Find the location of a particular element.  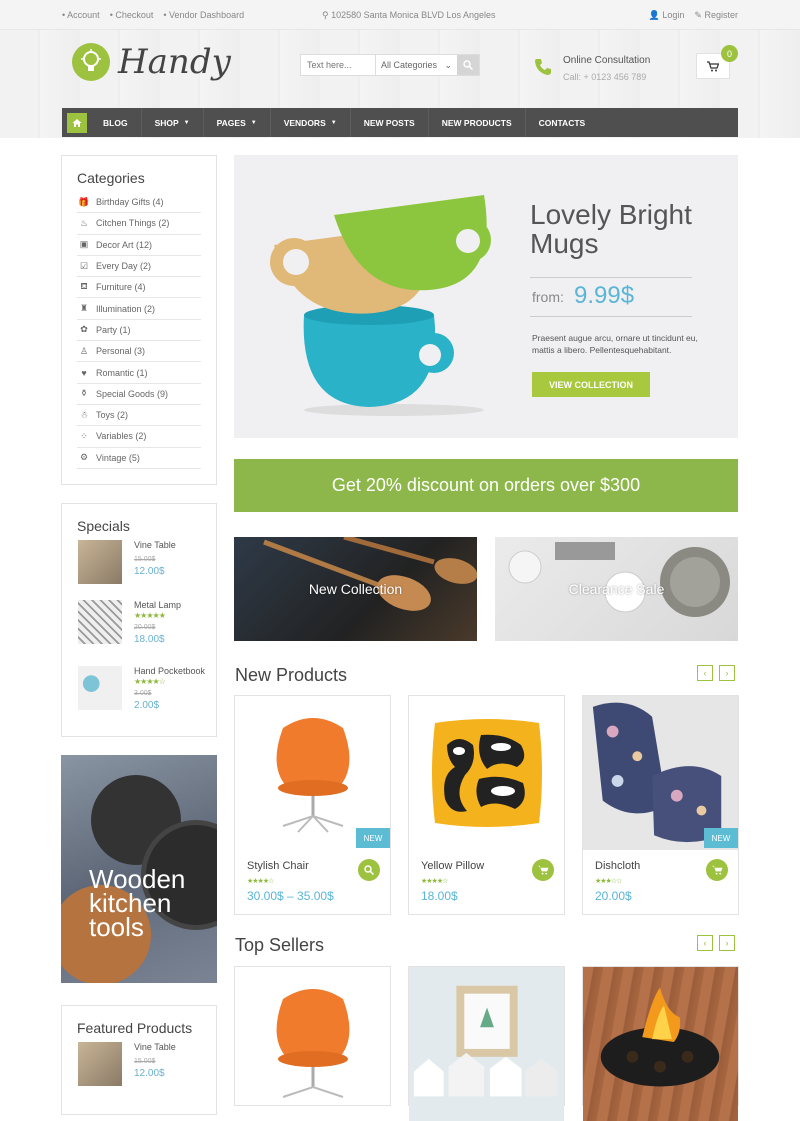

product-name: Dishcloth is located at coordinates (617, 866).